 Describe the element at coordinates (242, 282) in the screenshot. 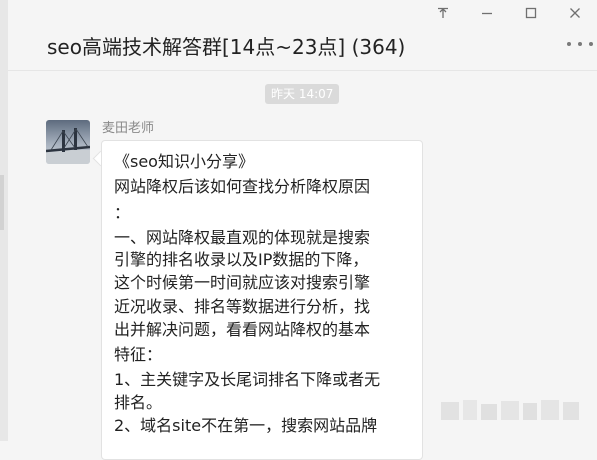

I see `message-line: 这个时候第一时间就应该对搜索引擎` at that location.